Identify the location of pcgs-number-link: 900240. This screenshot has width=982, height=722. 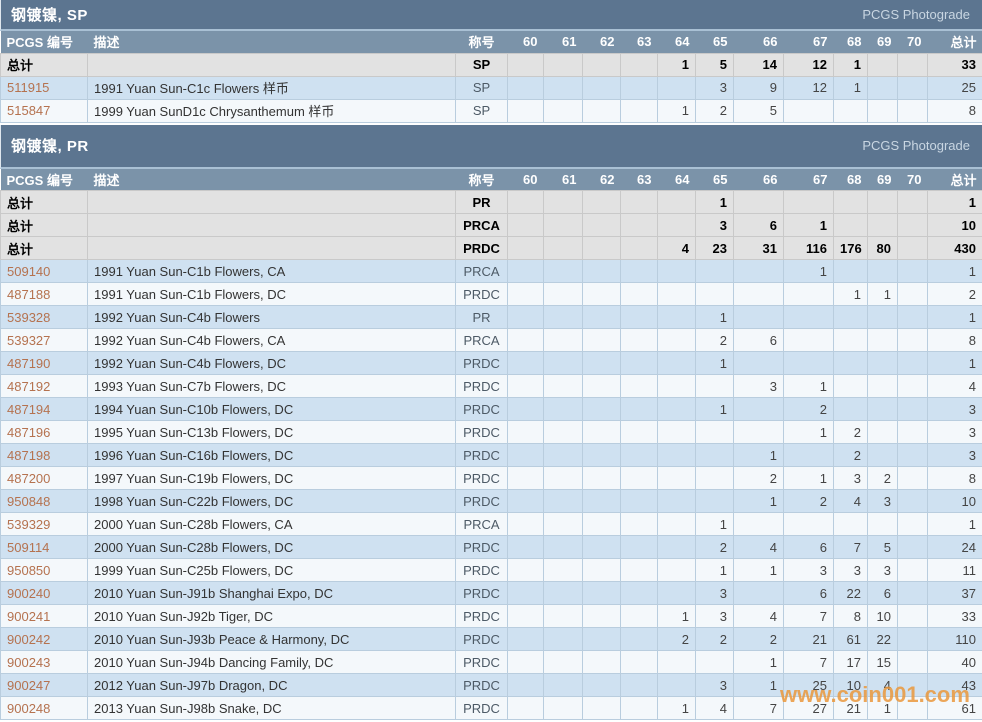
(28, 593).